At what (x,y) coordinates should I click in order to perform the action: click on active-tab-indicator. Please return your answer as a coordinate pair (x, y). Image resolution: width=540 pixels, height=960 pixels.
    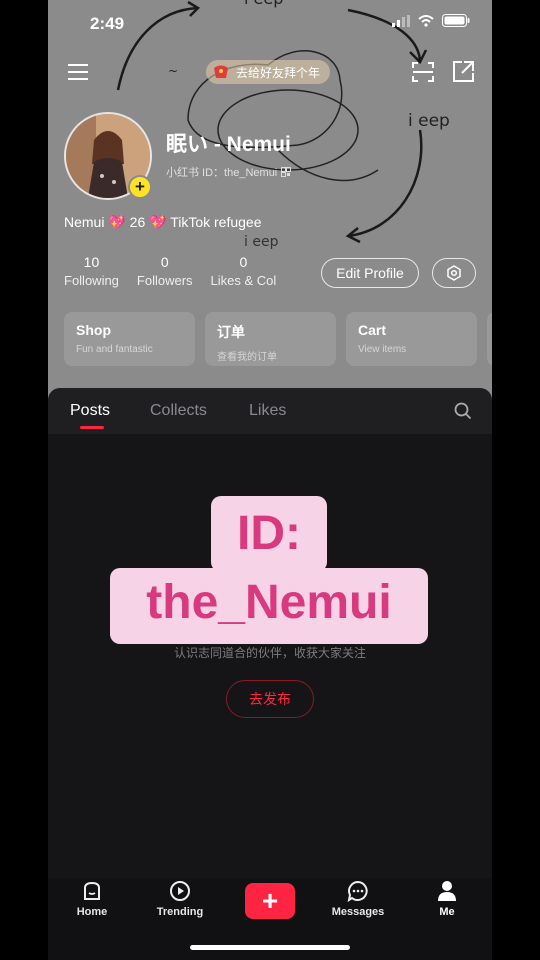
    Looking at the image, I should click on (92, 427).